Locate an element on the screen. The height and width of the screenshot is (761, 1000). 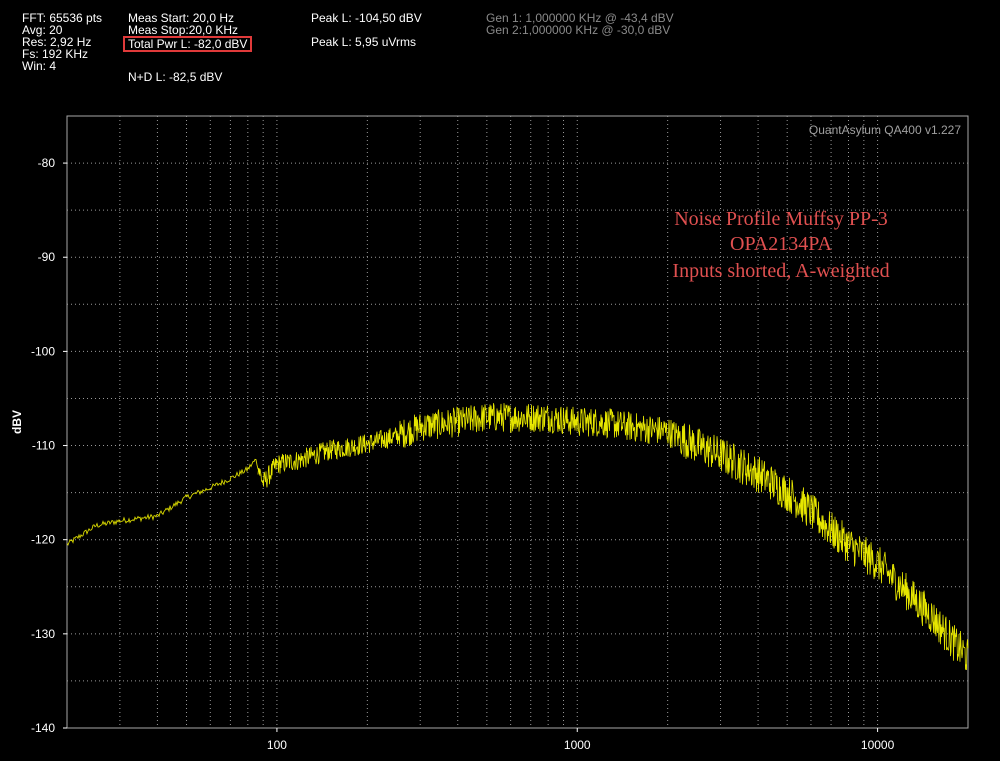
x-tick-label: 1000 is located at coordinates (577, 745).